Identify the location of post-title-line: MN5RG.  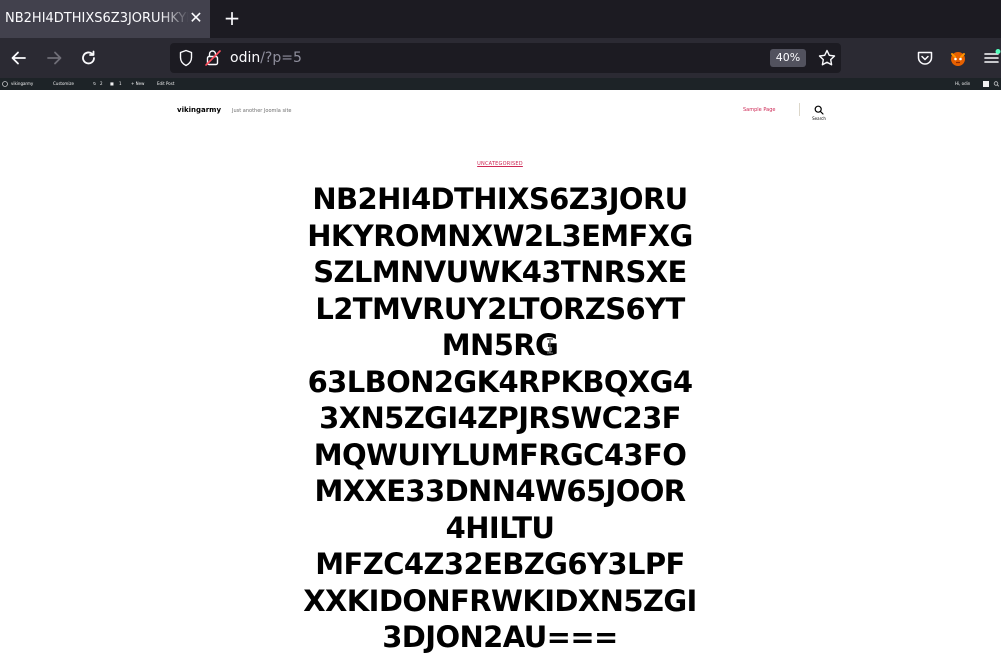
(500, 345).